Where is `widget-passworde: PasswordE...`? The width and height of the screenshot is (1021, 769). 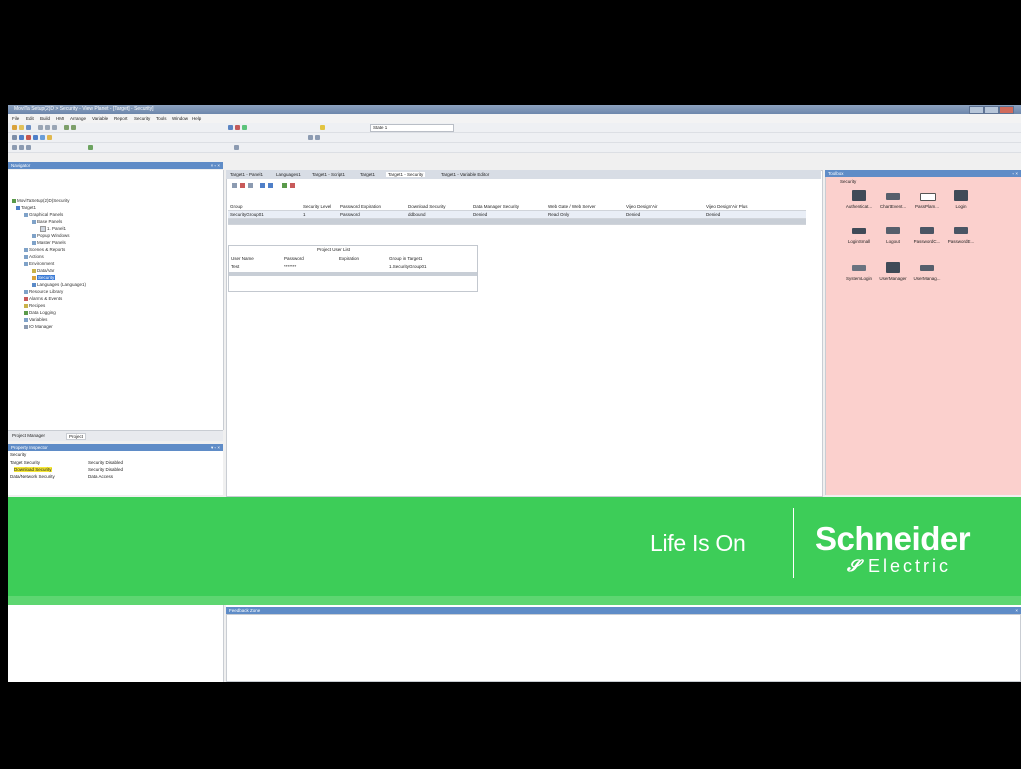
widget-passworde: PasswordE... is located at coordinates (961, 237).